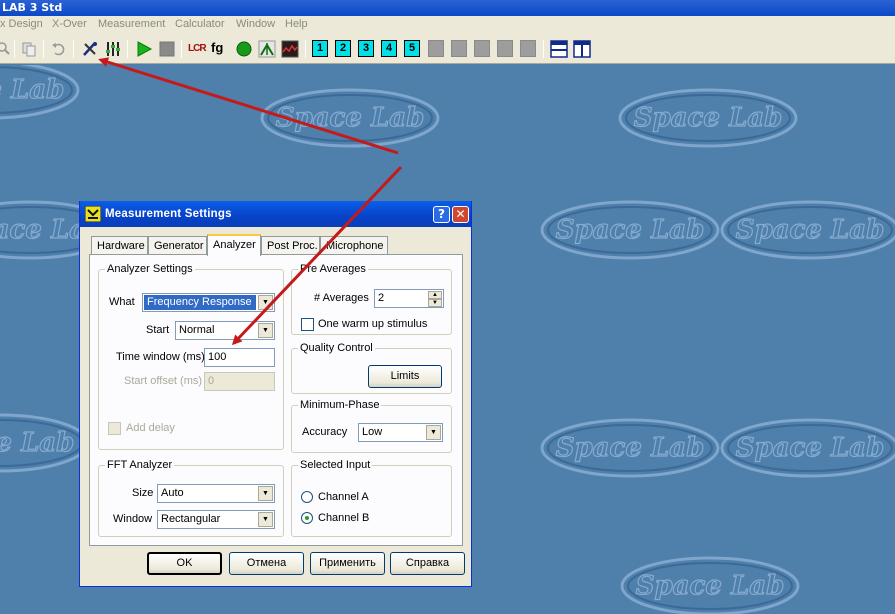 This screenshot has height=614, width=895. I want to click on channel-a-radio, so click(307, 497).